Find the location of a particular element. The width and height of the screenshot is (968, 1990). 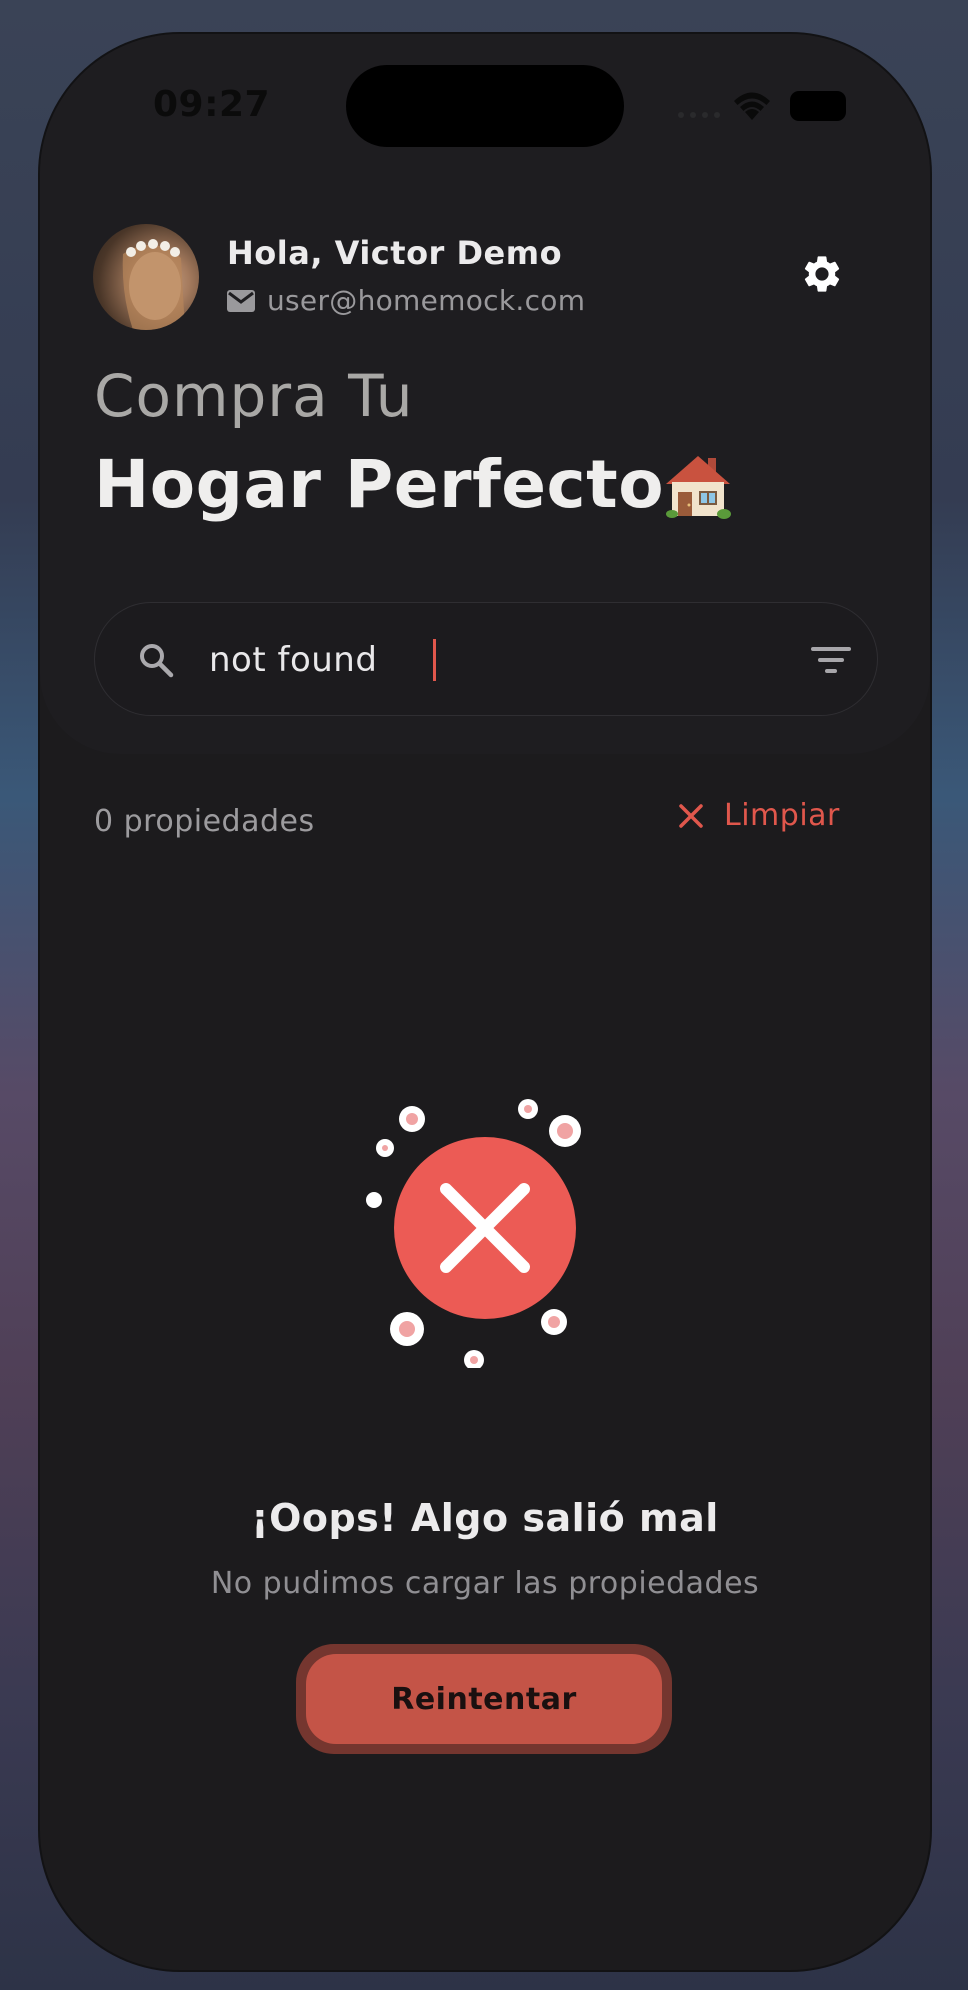

results-count: 0 propiedades is located at coordinates (204, 821).